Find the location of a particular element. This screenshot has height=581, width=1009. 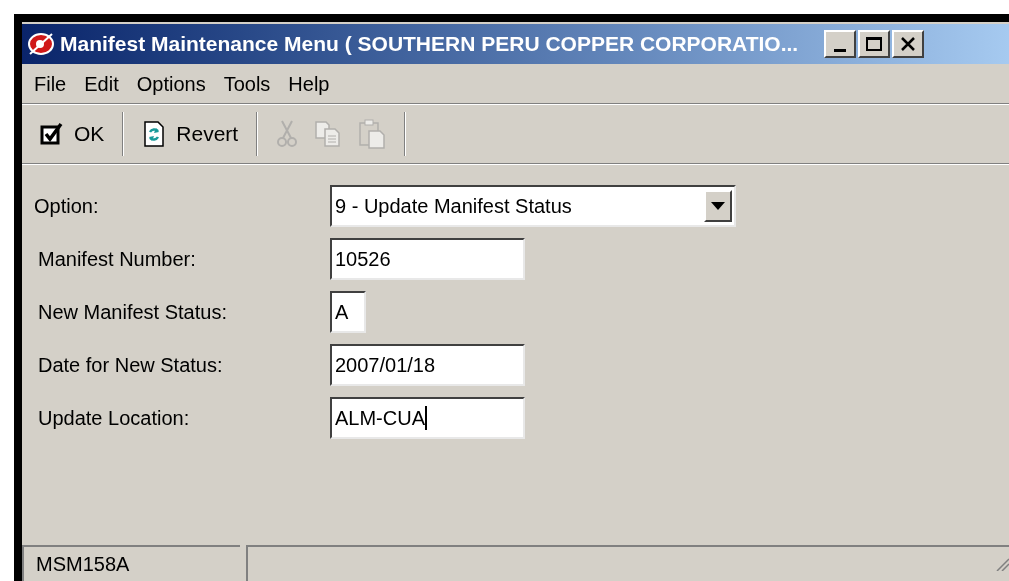

field-label: New Manifest Status: is located at coordinates (132, 312).